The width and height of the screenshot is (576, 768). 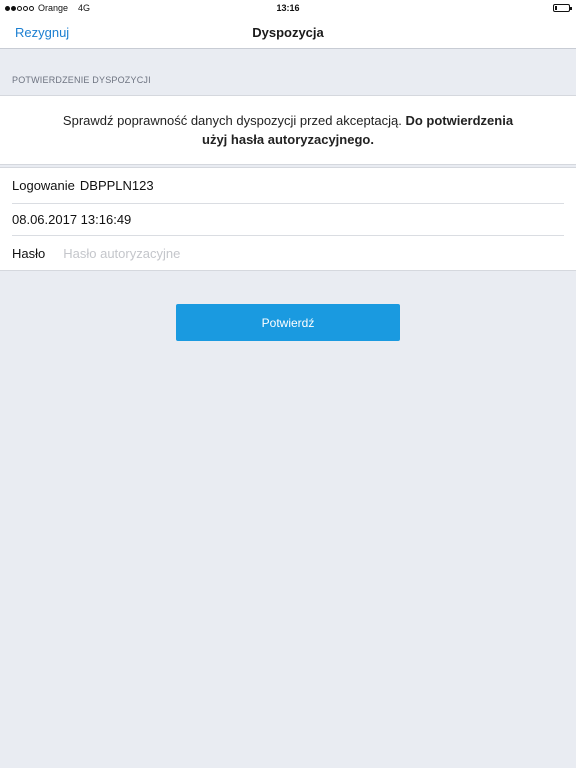 I want to click on battery-icon, so click(x=562, y=8).